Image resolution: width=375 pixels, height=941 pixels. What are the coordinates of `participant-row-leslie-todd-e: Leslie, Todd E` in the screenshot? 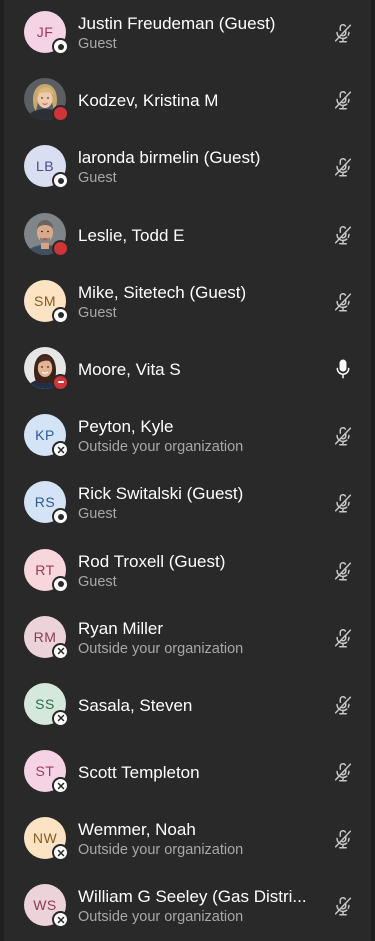 It's located at (187, 235).